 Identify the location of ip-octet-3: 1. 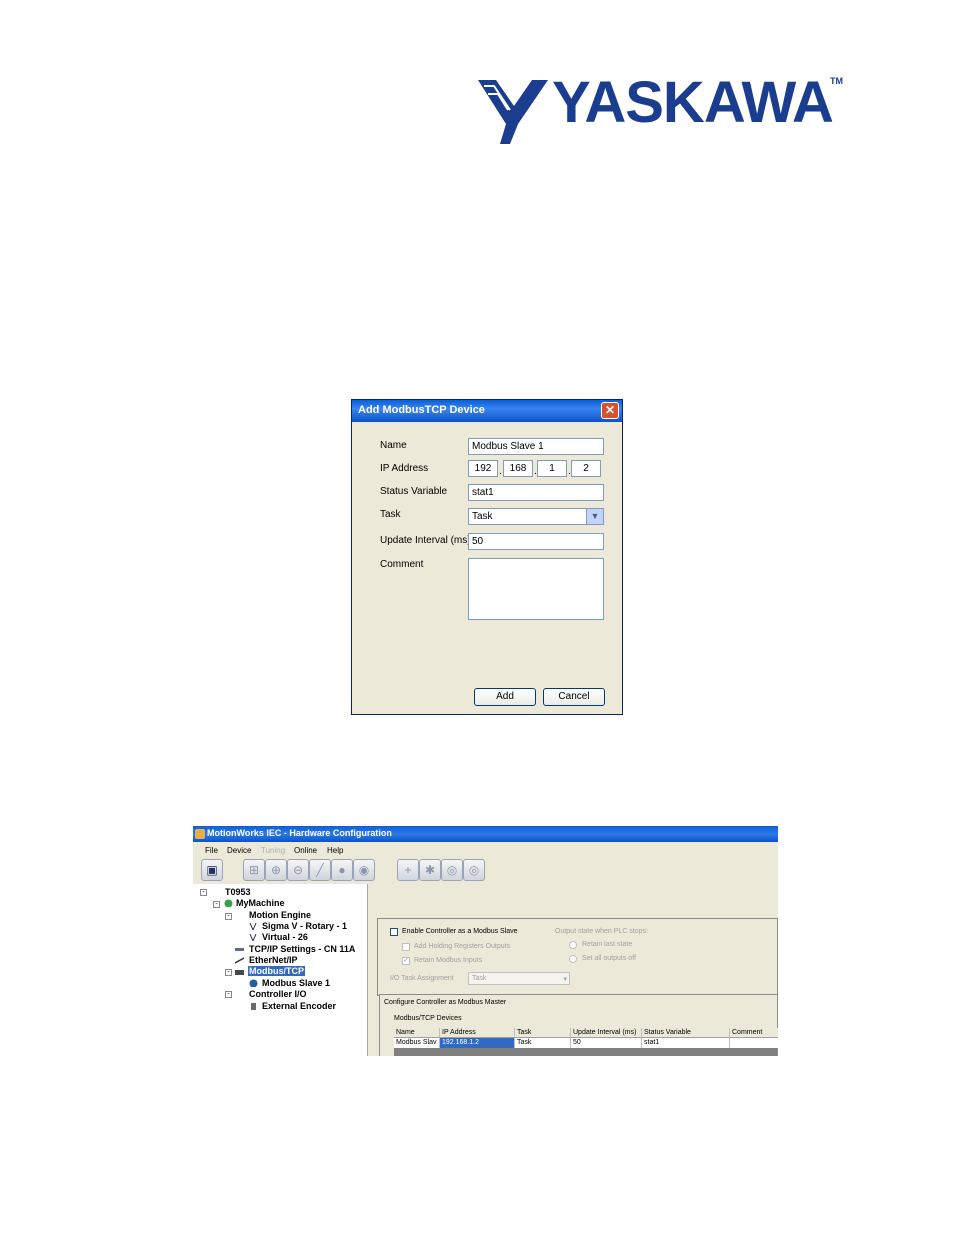
(552, 468).